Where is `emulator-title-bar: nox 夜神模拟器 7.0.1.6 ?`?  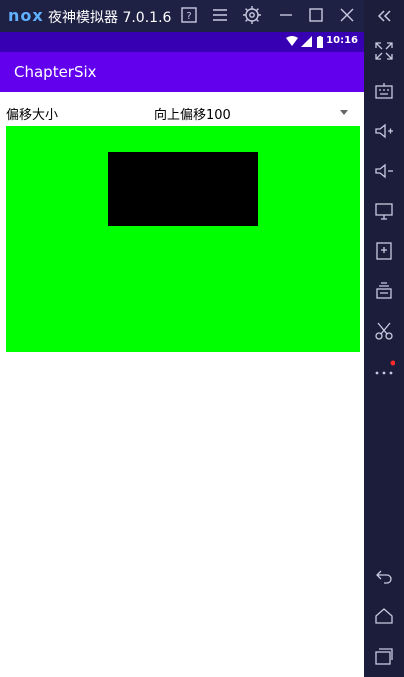
emulator-title-bar: nox 夜神模拟器 7.0.1.6 ? is located at coordinates (202, 16).